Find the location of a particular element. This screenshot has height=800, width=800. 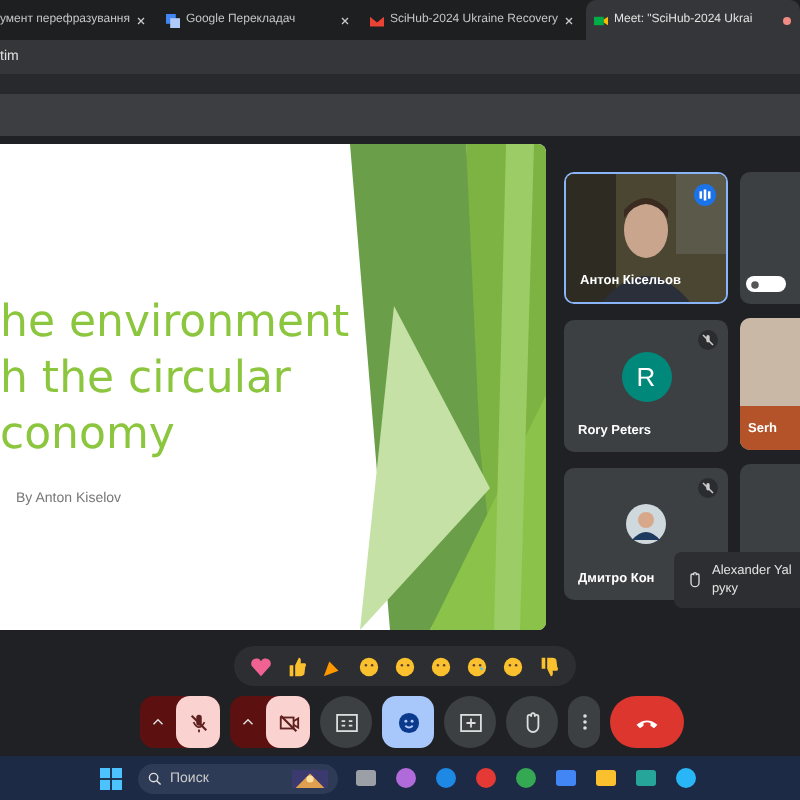

more-button is located at coordinates (584, 722).